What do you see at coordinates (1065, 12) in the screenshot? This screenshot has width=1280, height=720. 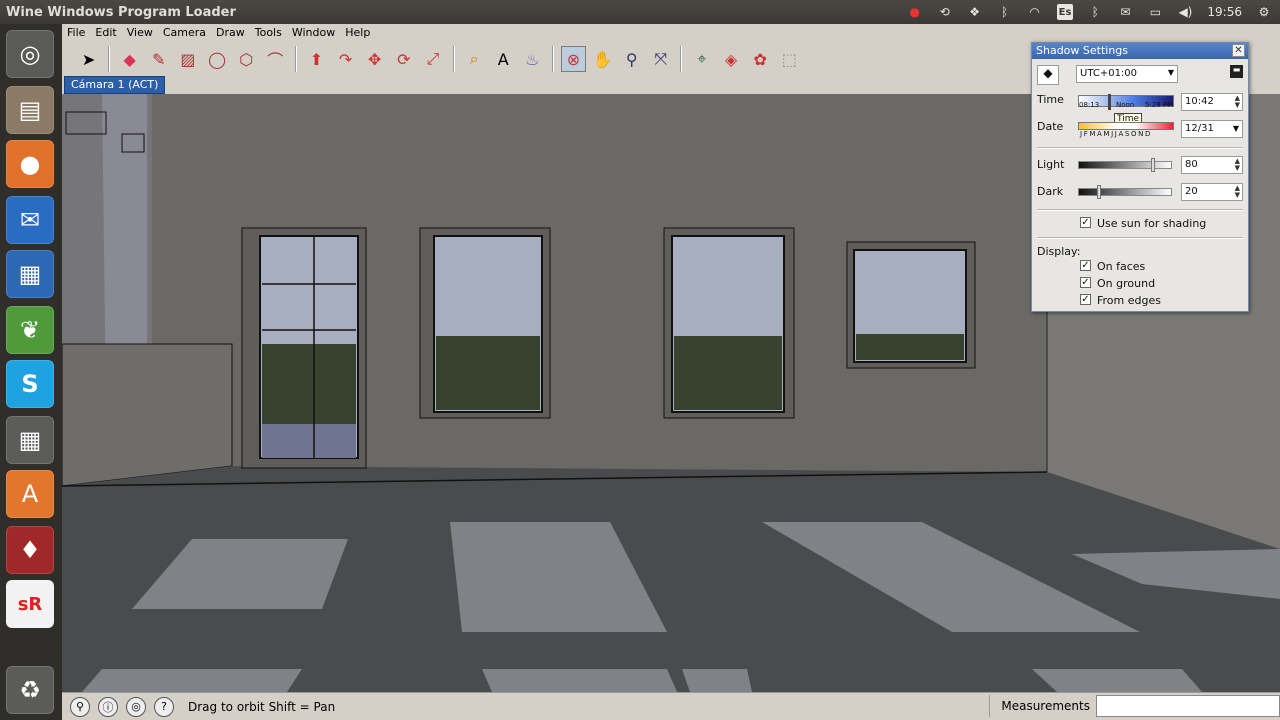 I see `keyboard-layout-indicator: Es` at bounding box center [1065, 12].